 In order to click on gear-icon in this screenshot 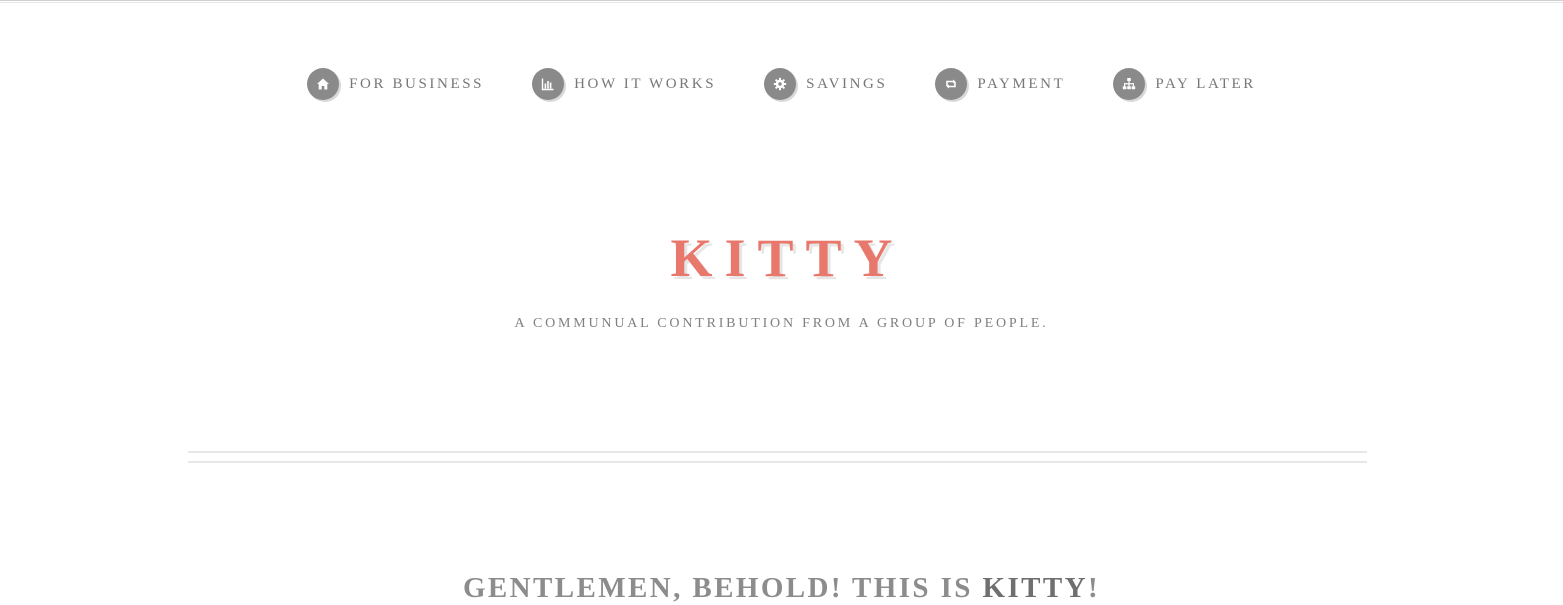, I will do `click(780, 84)`.